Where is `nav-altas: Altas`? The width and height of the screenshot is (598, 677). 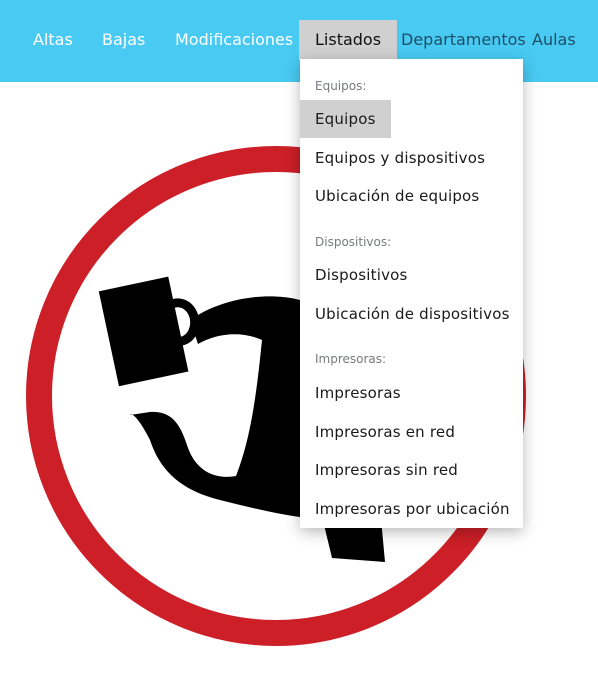 nav-altas: Altas is located at coordinates (53, 40).